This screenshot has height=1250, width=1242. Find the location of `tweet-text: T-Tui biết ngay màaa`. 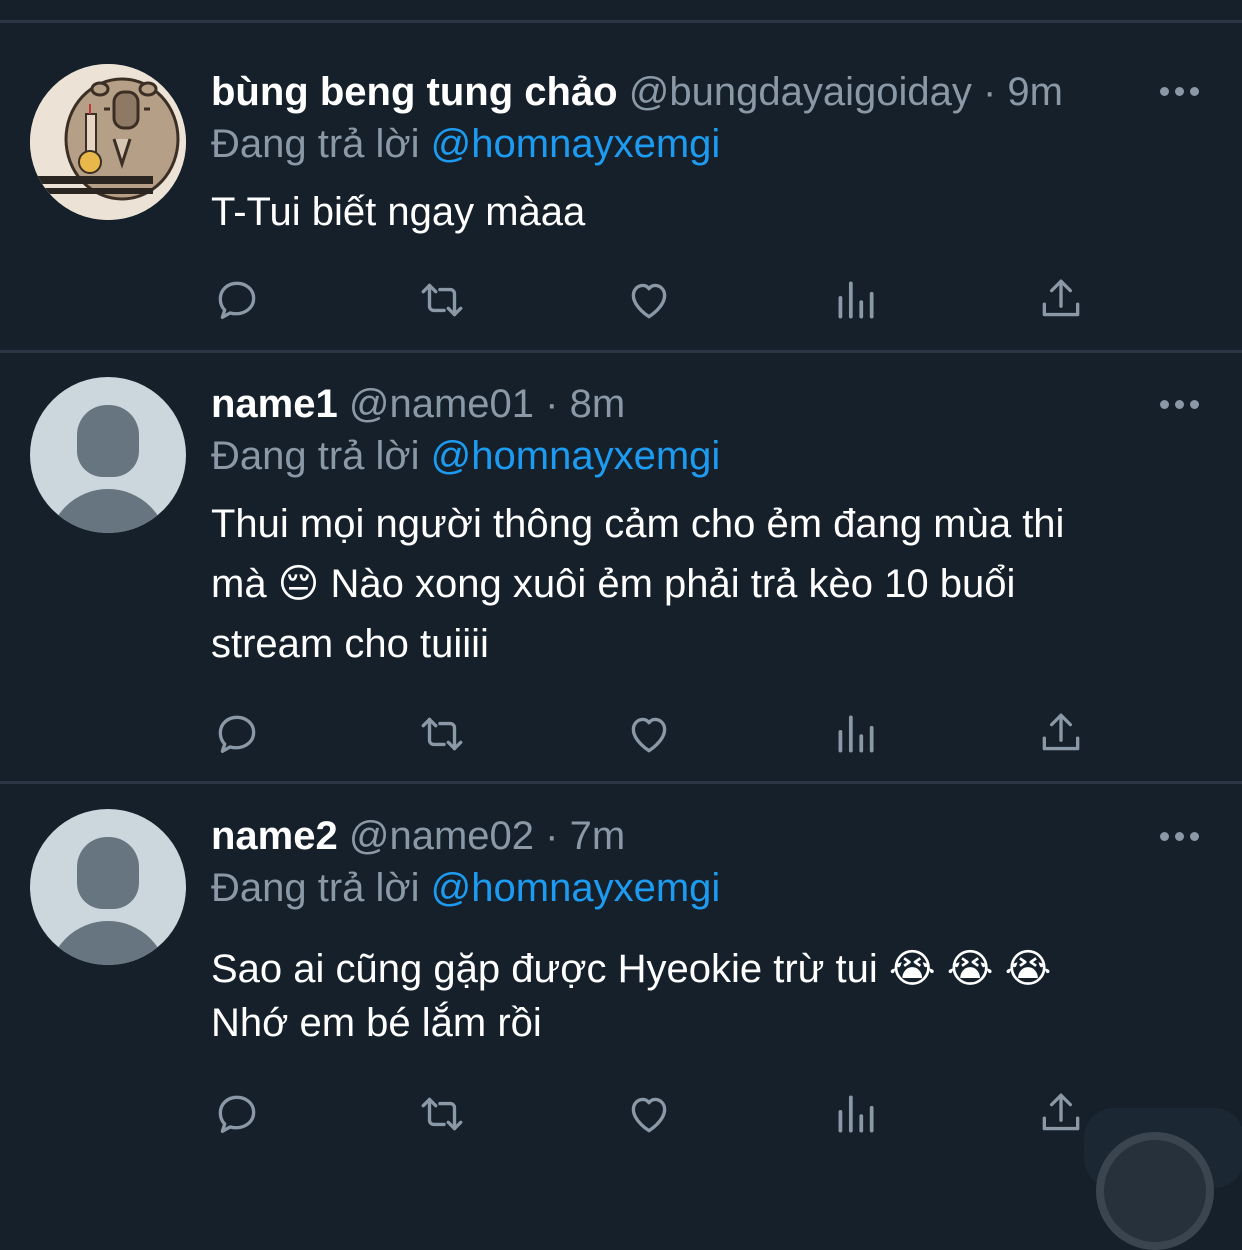

tweet-text: T-Tui biết ngay màaa is located at coordinates (706, 212).